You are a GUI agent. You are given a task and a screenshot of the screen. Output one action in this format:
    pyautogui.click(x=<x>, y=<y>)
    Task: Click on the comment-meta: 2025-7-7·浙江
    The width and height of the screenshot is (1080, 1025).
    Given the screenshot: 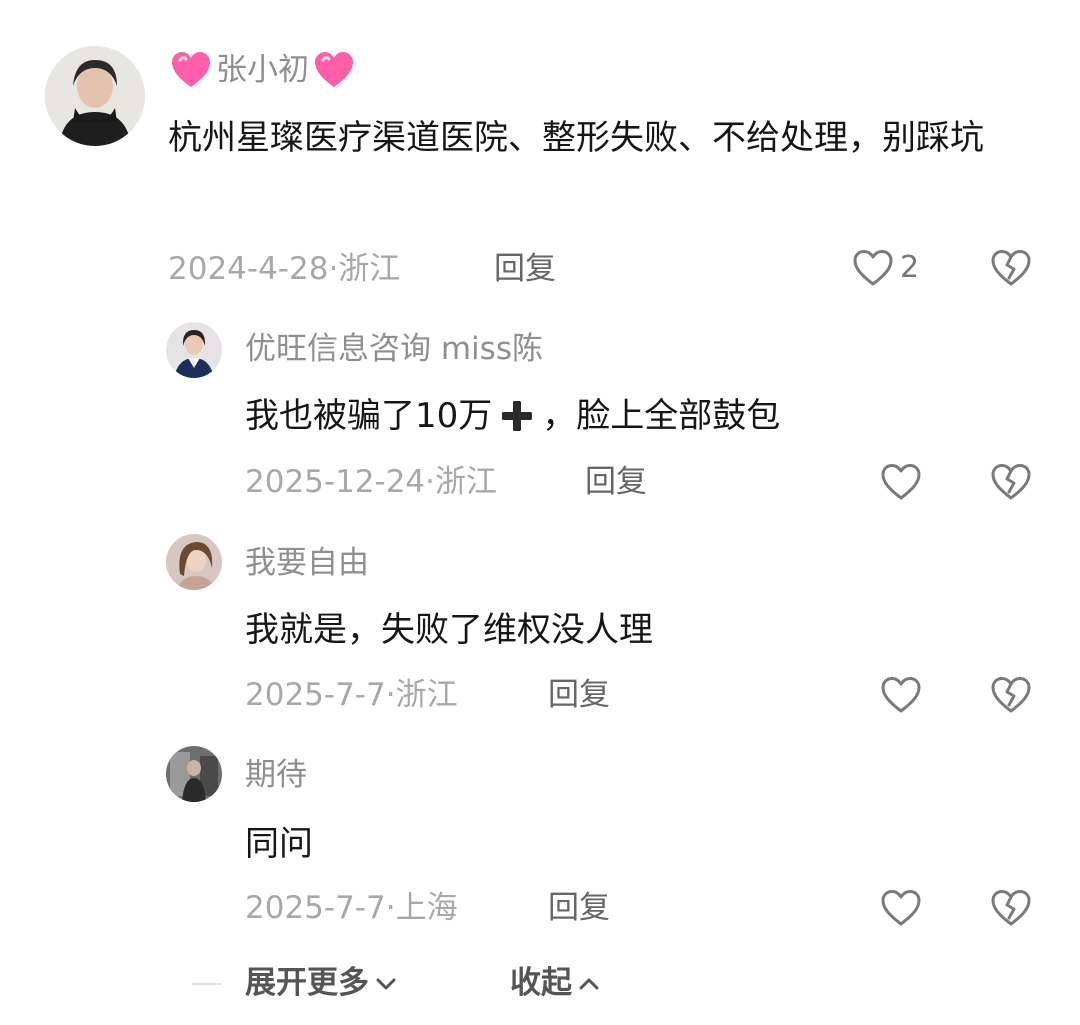 What is the action you would take?
    pyautogui.click(x=351, y=695)
    